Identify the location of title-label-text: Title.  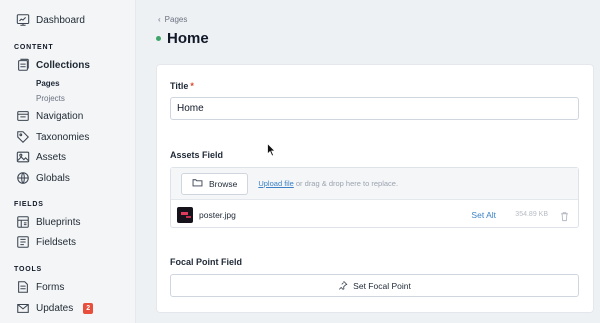
(179, 86).